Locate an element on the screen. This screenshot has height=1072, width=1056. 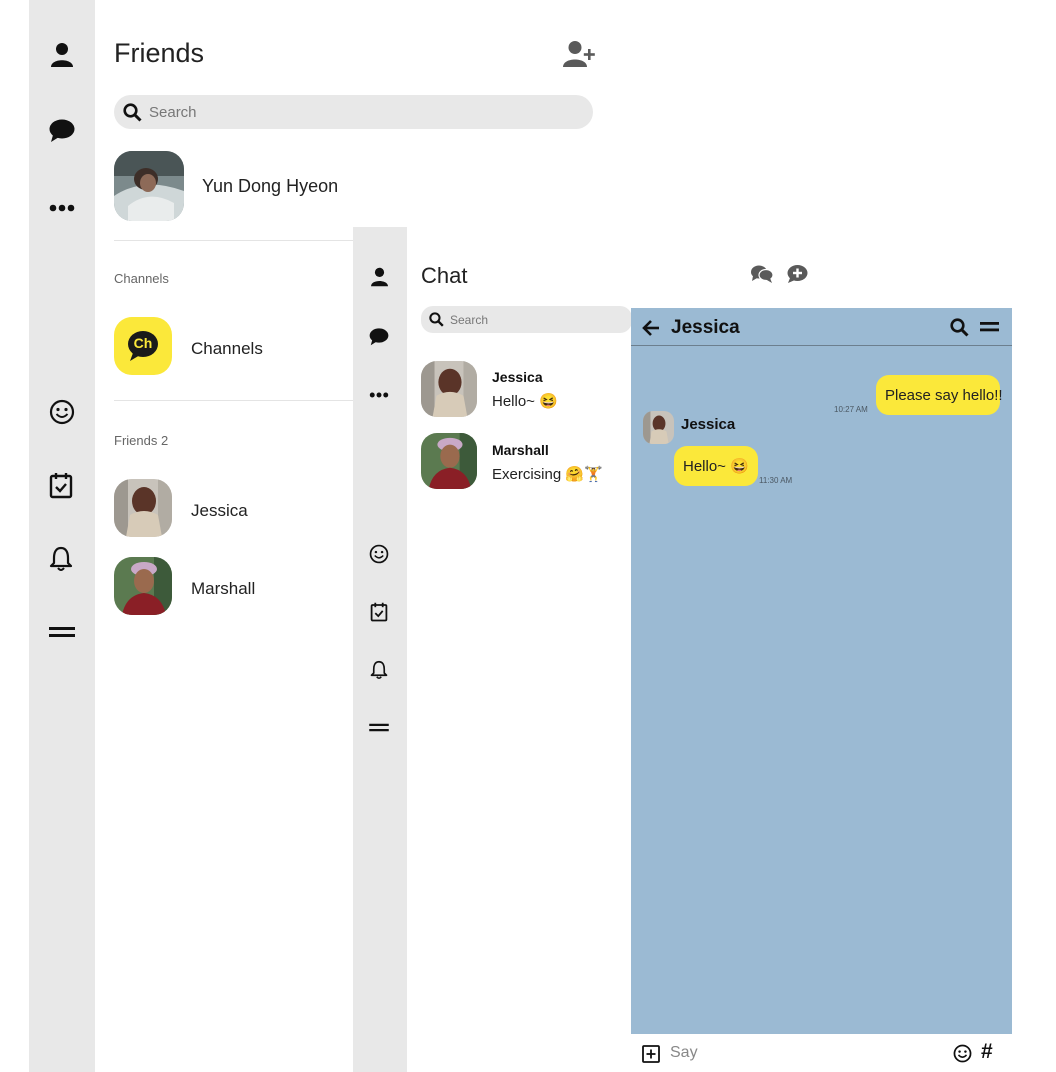
hash-icon: # is located at coordinates (987, 1052).